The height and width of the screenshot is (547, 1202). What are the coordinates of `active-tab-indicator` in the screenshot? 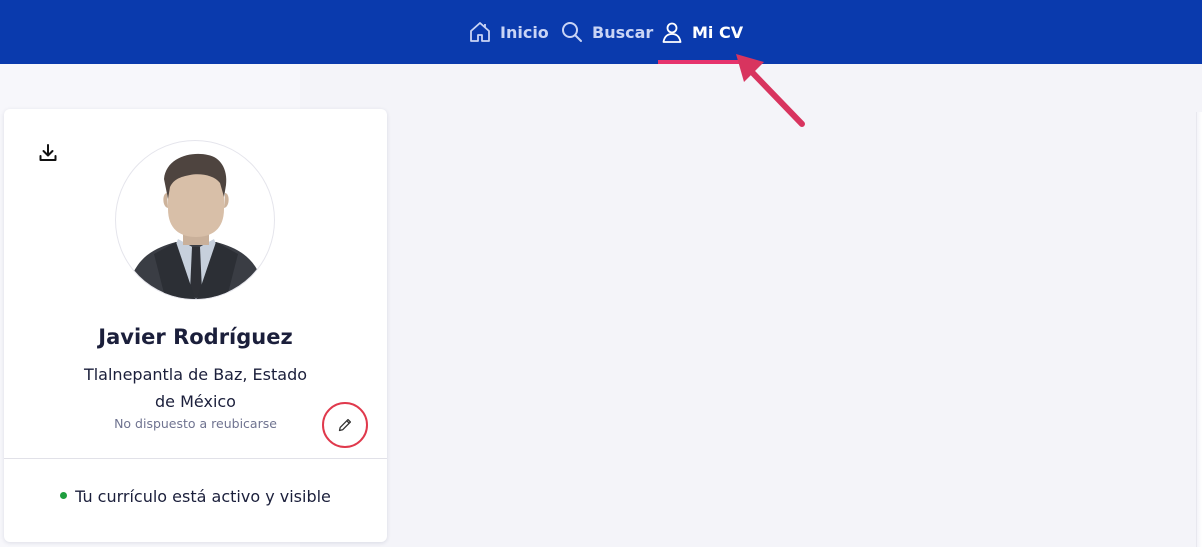 It's located at (699, 62).